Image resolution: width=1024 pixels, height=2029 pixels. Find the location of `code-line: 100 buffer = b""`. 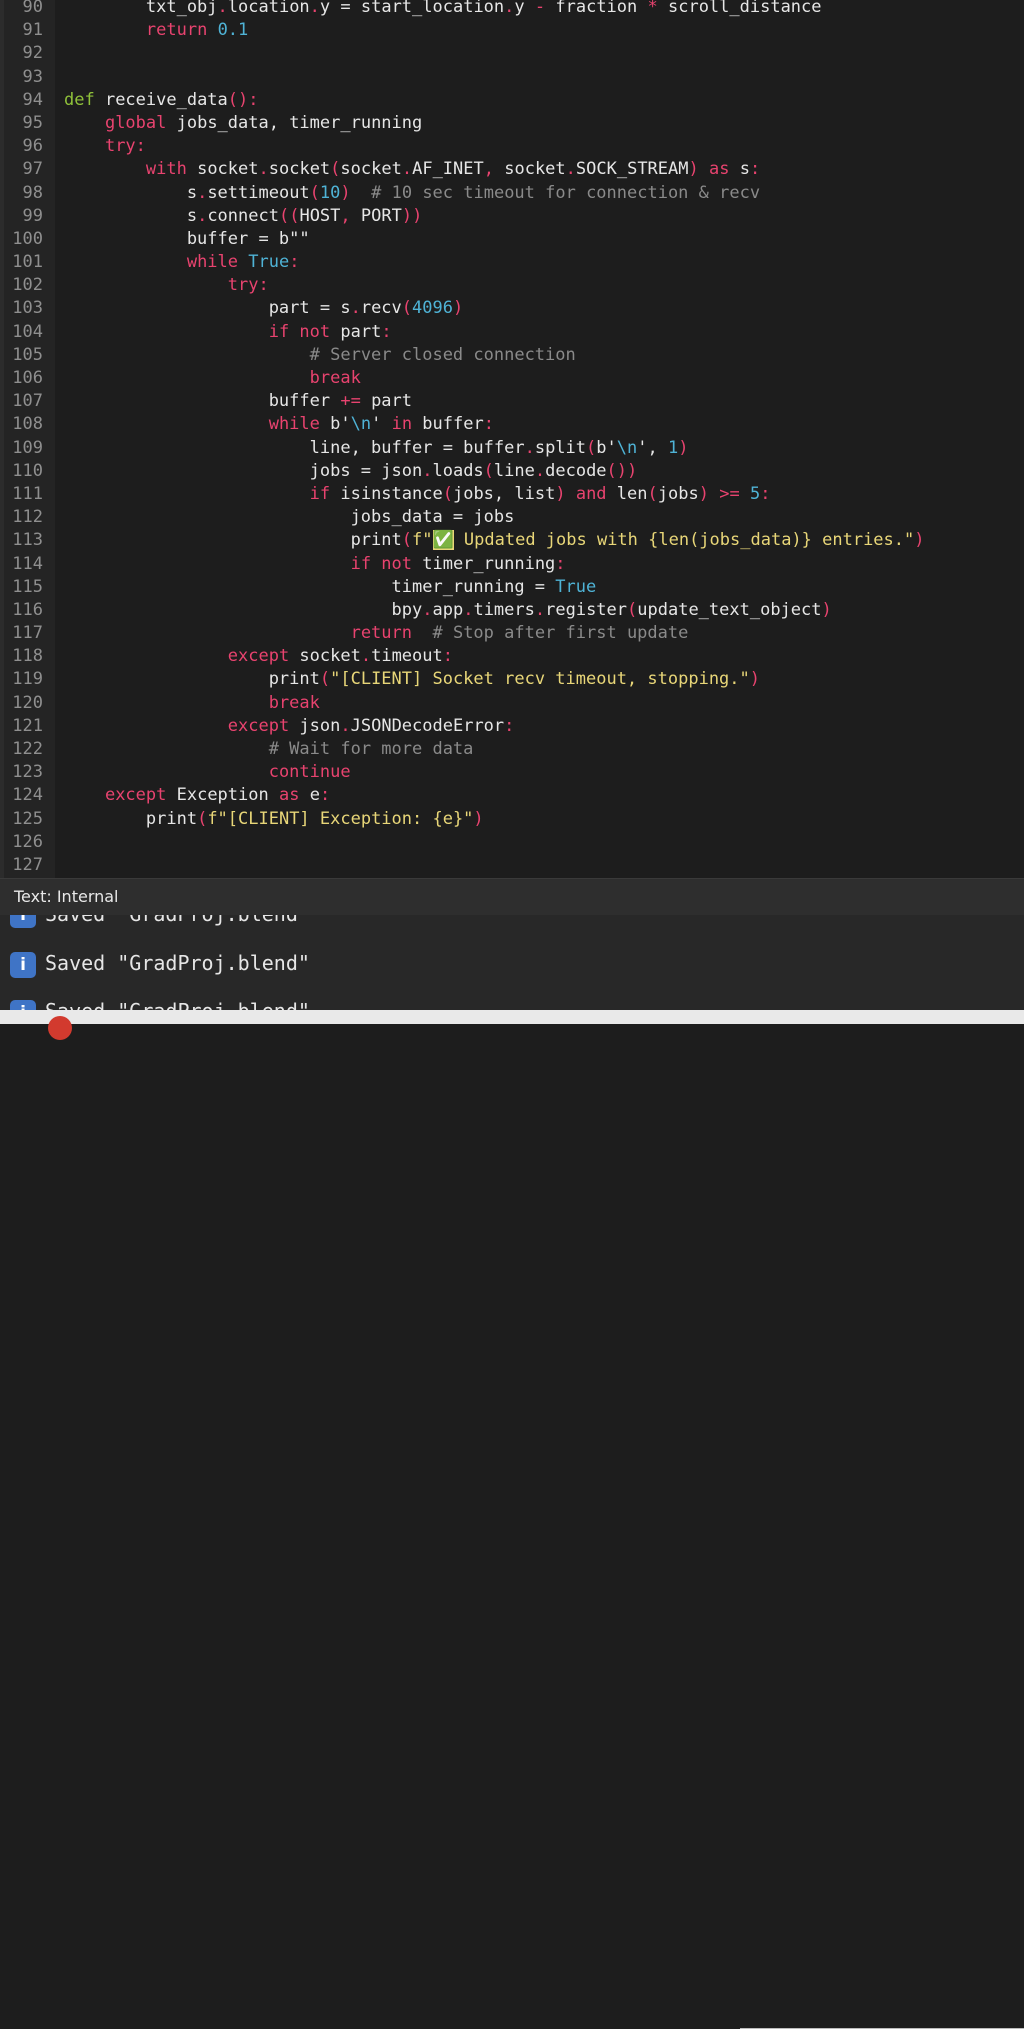

code-line: 100 buffer = b"" is located at coordinates (512, 239).